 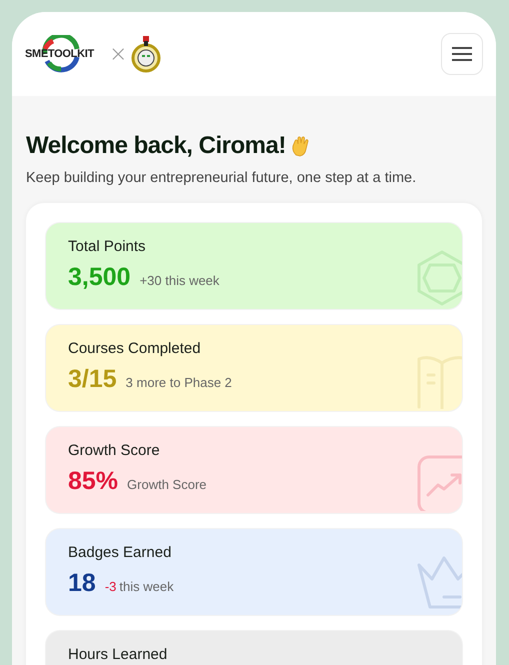 I want to click on menu-icon, so click(x=462, y=54).